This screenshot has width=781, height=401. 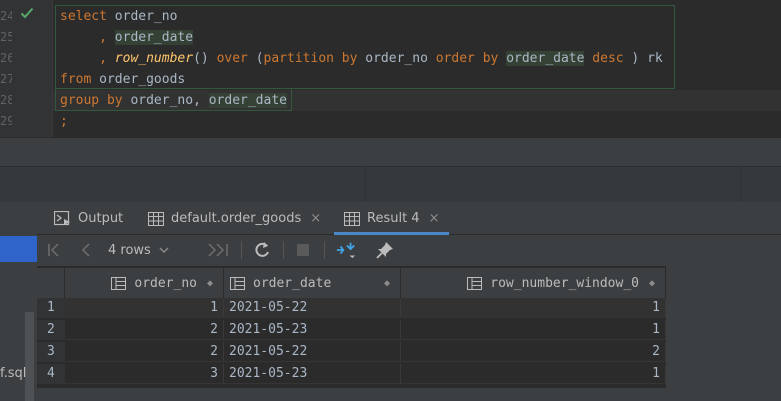 I want to click on tab-output: Output, so click(x=88, y=218).